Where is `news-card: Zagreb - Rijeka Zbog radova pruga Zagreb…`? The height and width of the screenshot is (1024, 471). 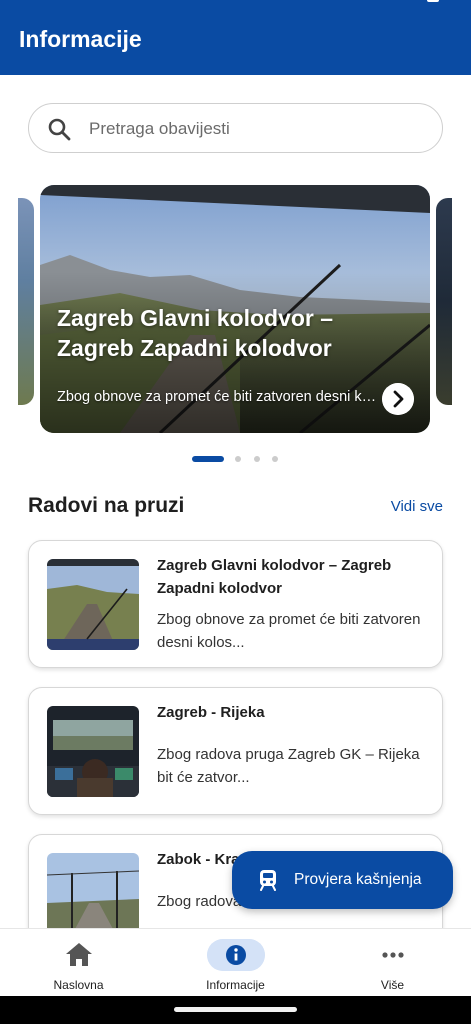 news-card: Zagreb - Rijeka Zbog radova pruga Zagreb… is located at coordinates (235, 751).